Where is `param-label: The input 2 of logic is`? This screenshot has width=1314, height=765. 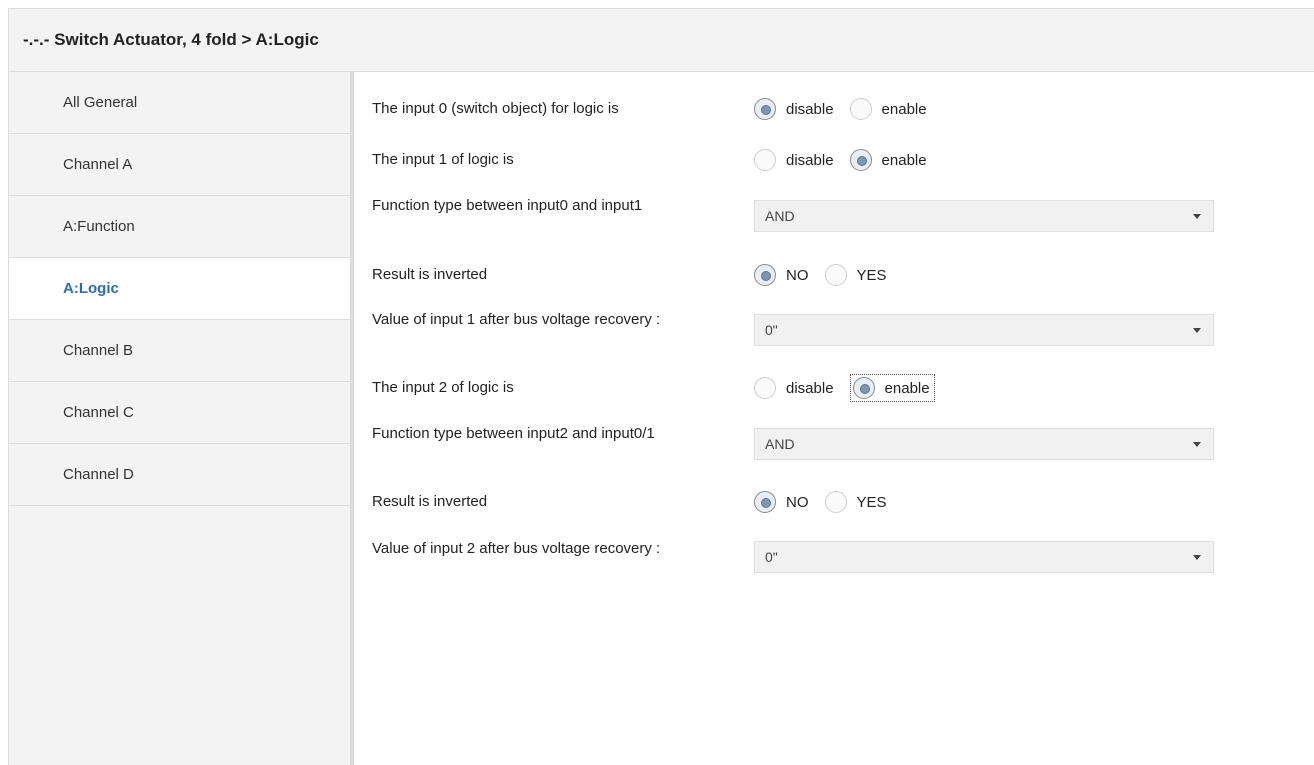 param-label: The input 2 of logic is is located at coordinates (443, 387).